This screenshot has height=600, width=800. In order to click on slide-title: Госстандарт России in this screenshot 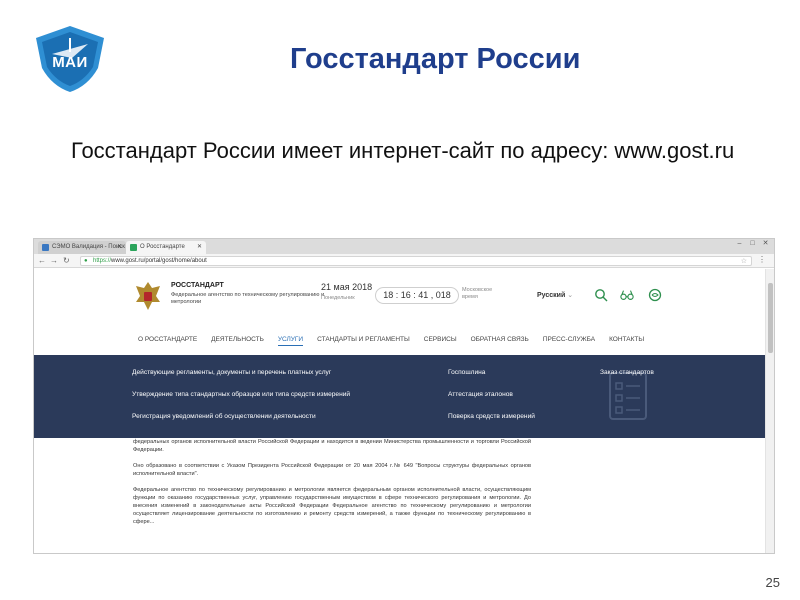, I will do `click(435, 59)`.